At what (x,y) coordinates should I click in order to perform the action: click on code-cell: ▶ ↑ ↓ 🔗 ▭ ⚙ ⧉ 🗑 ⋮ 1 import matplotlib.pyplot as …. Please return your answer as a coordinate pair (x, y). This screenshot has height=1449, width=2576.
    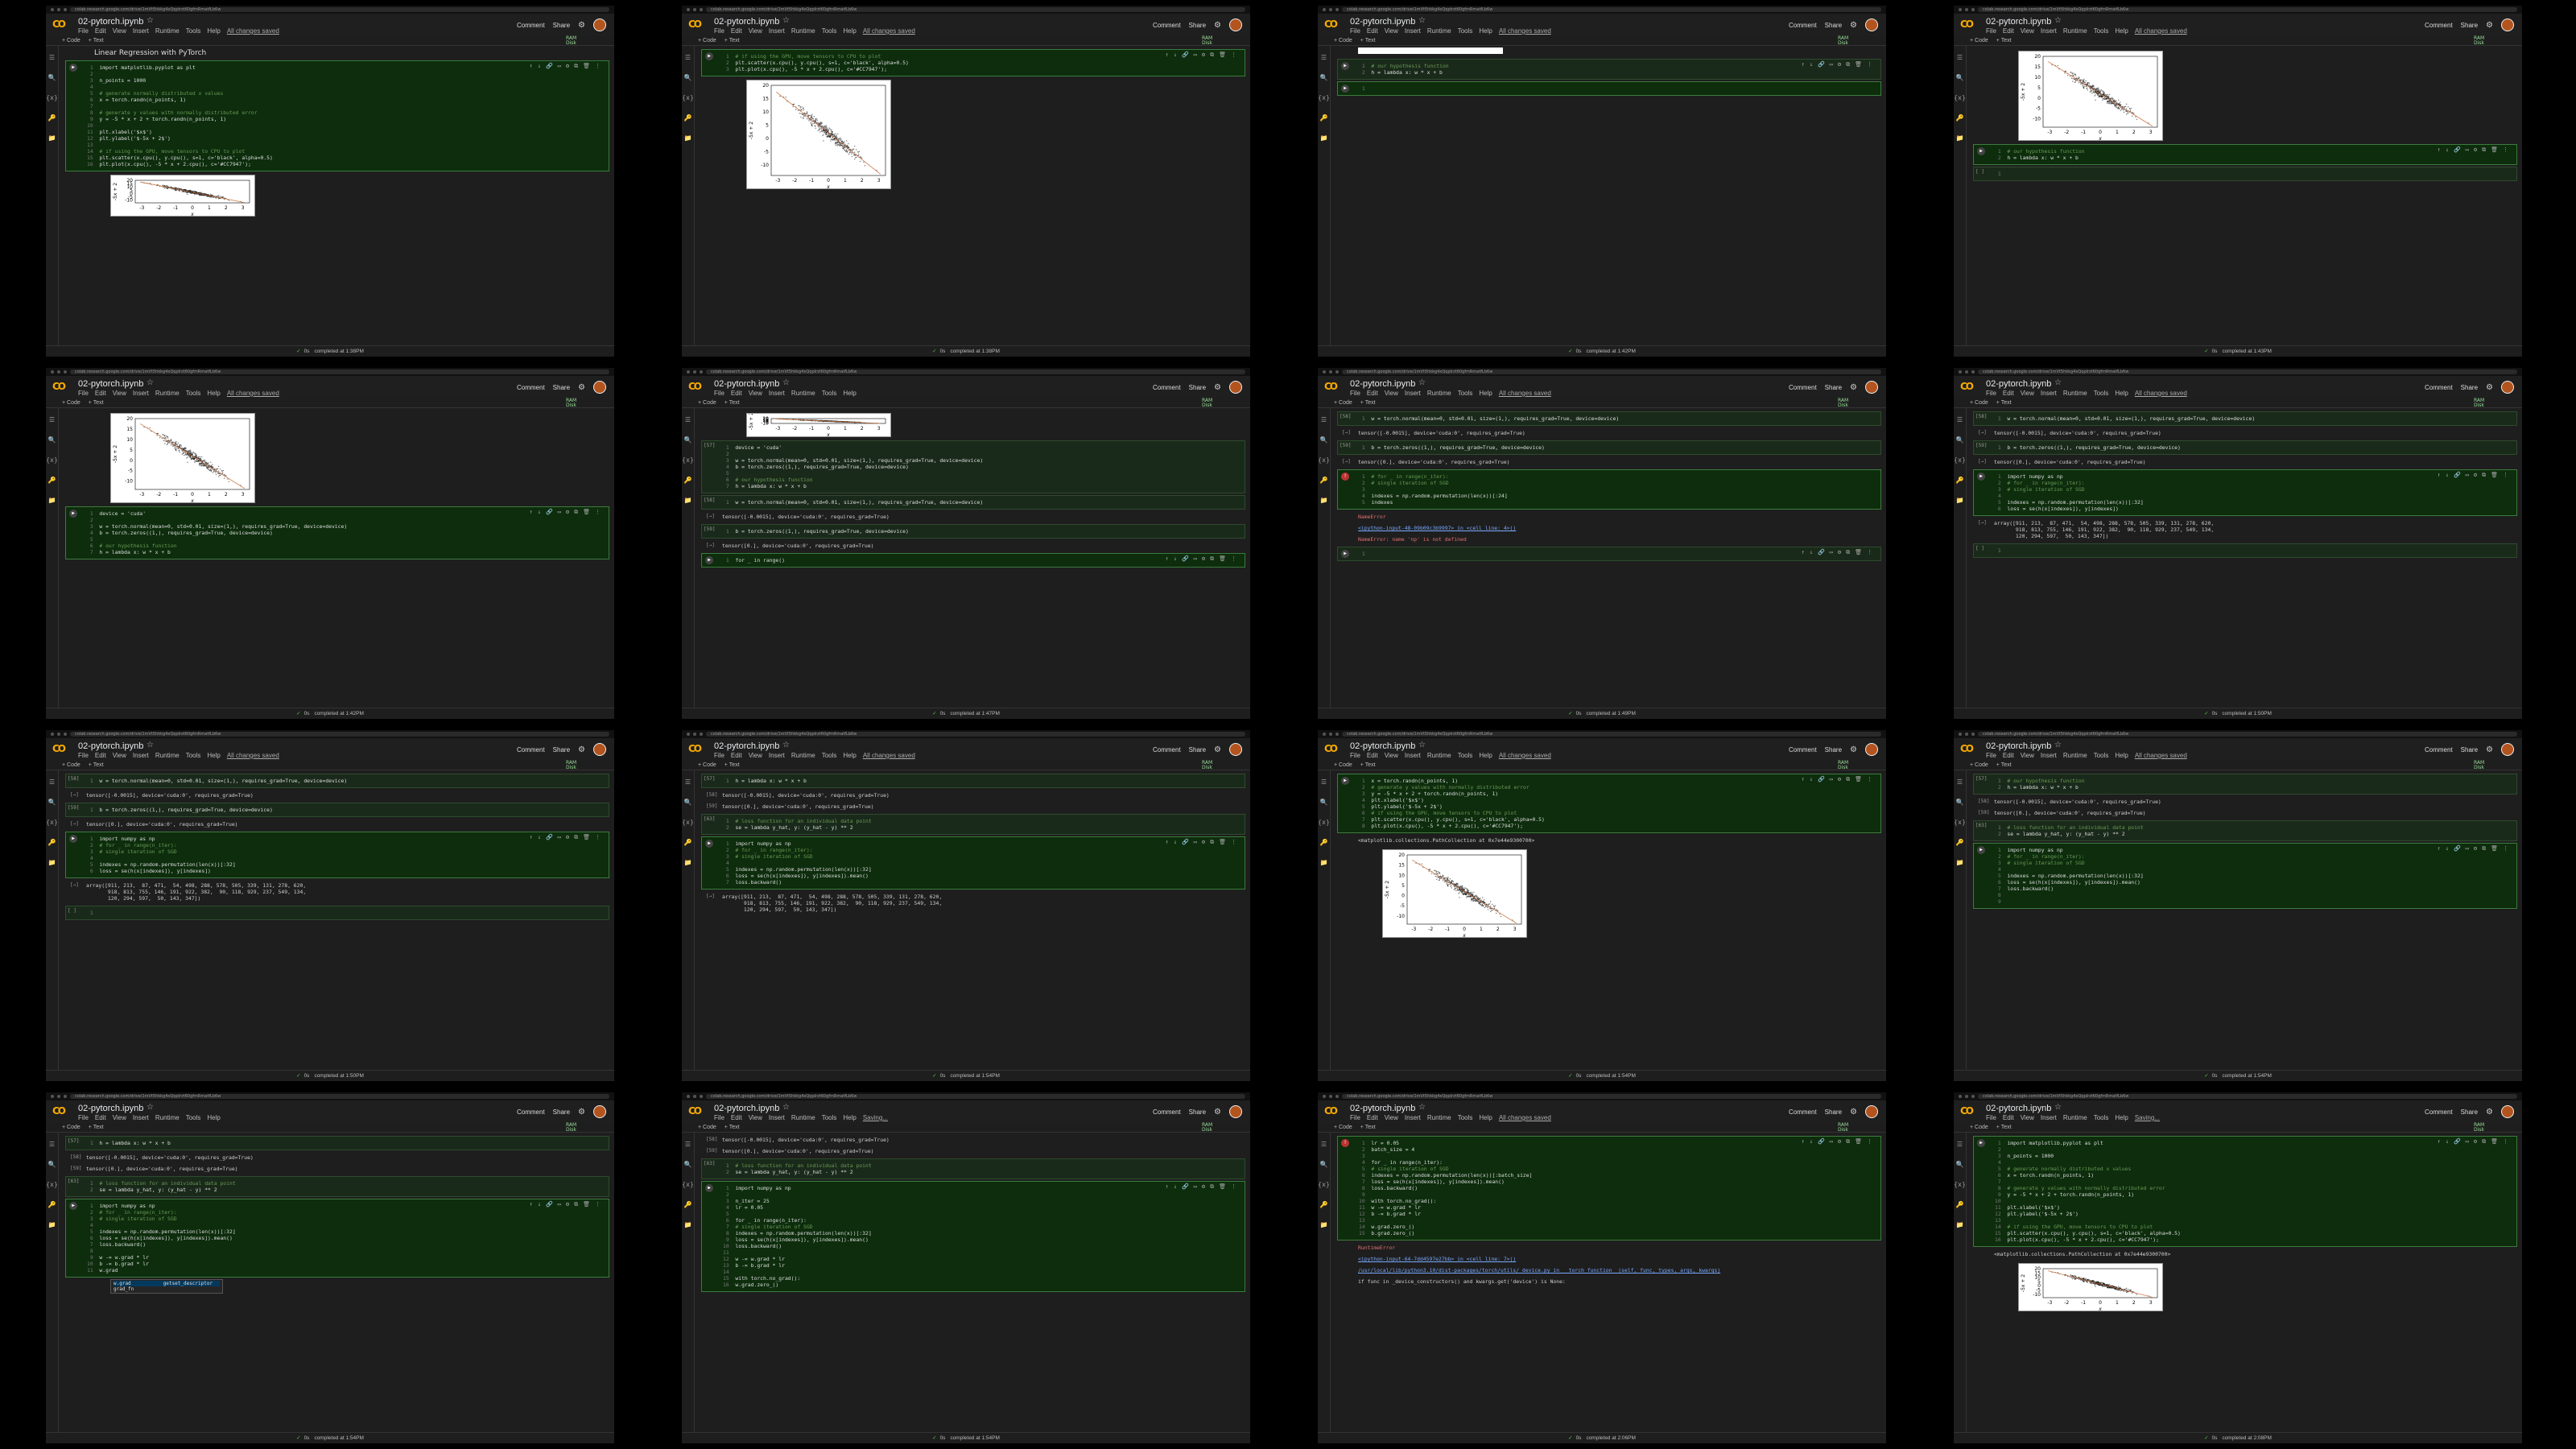
    Looking at the image, I should click on (337, 116).